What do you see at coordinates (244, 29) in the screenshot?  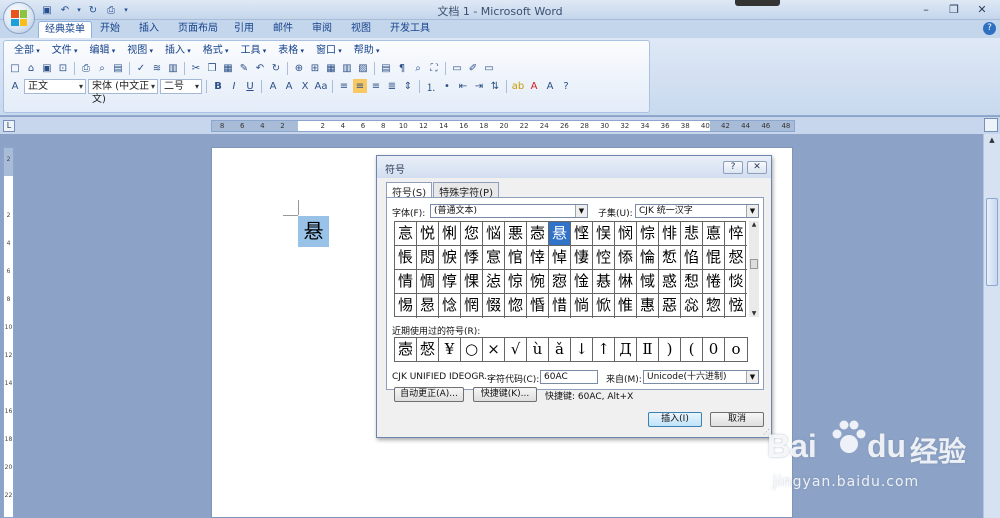 I see `tab-references: 引用` at bounding box center [244, 29].